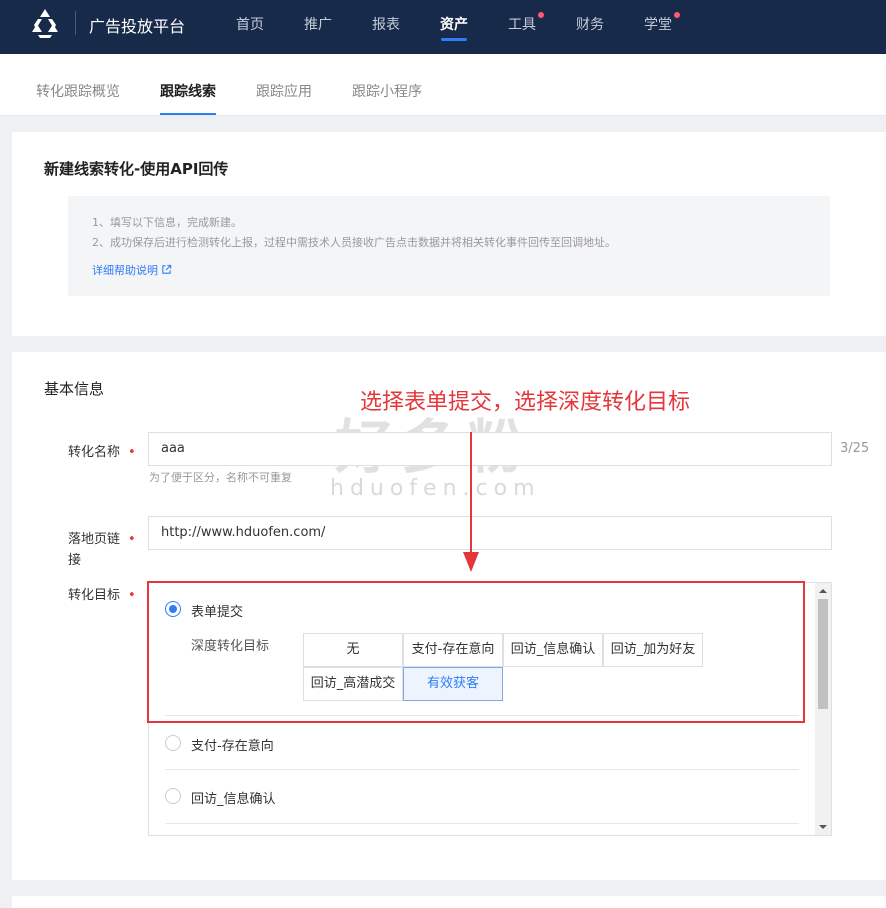 The image size is (886, 908). I want to click on academy-notification-dot, so click(677, 15).